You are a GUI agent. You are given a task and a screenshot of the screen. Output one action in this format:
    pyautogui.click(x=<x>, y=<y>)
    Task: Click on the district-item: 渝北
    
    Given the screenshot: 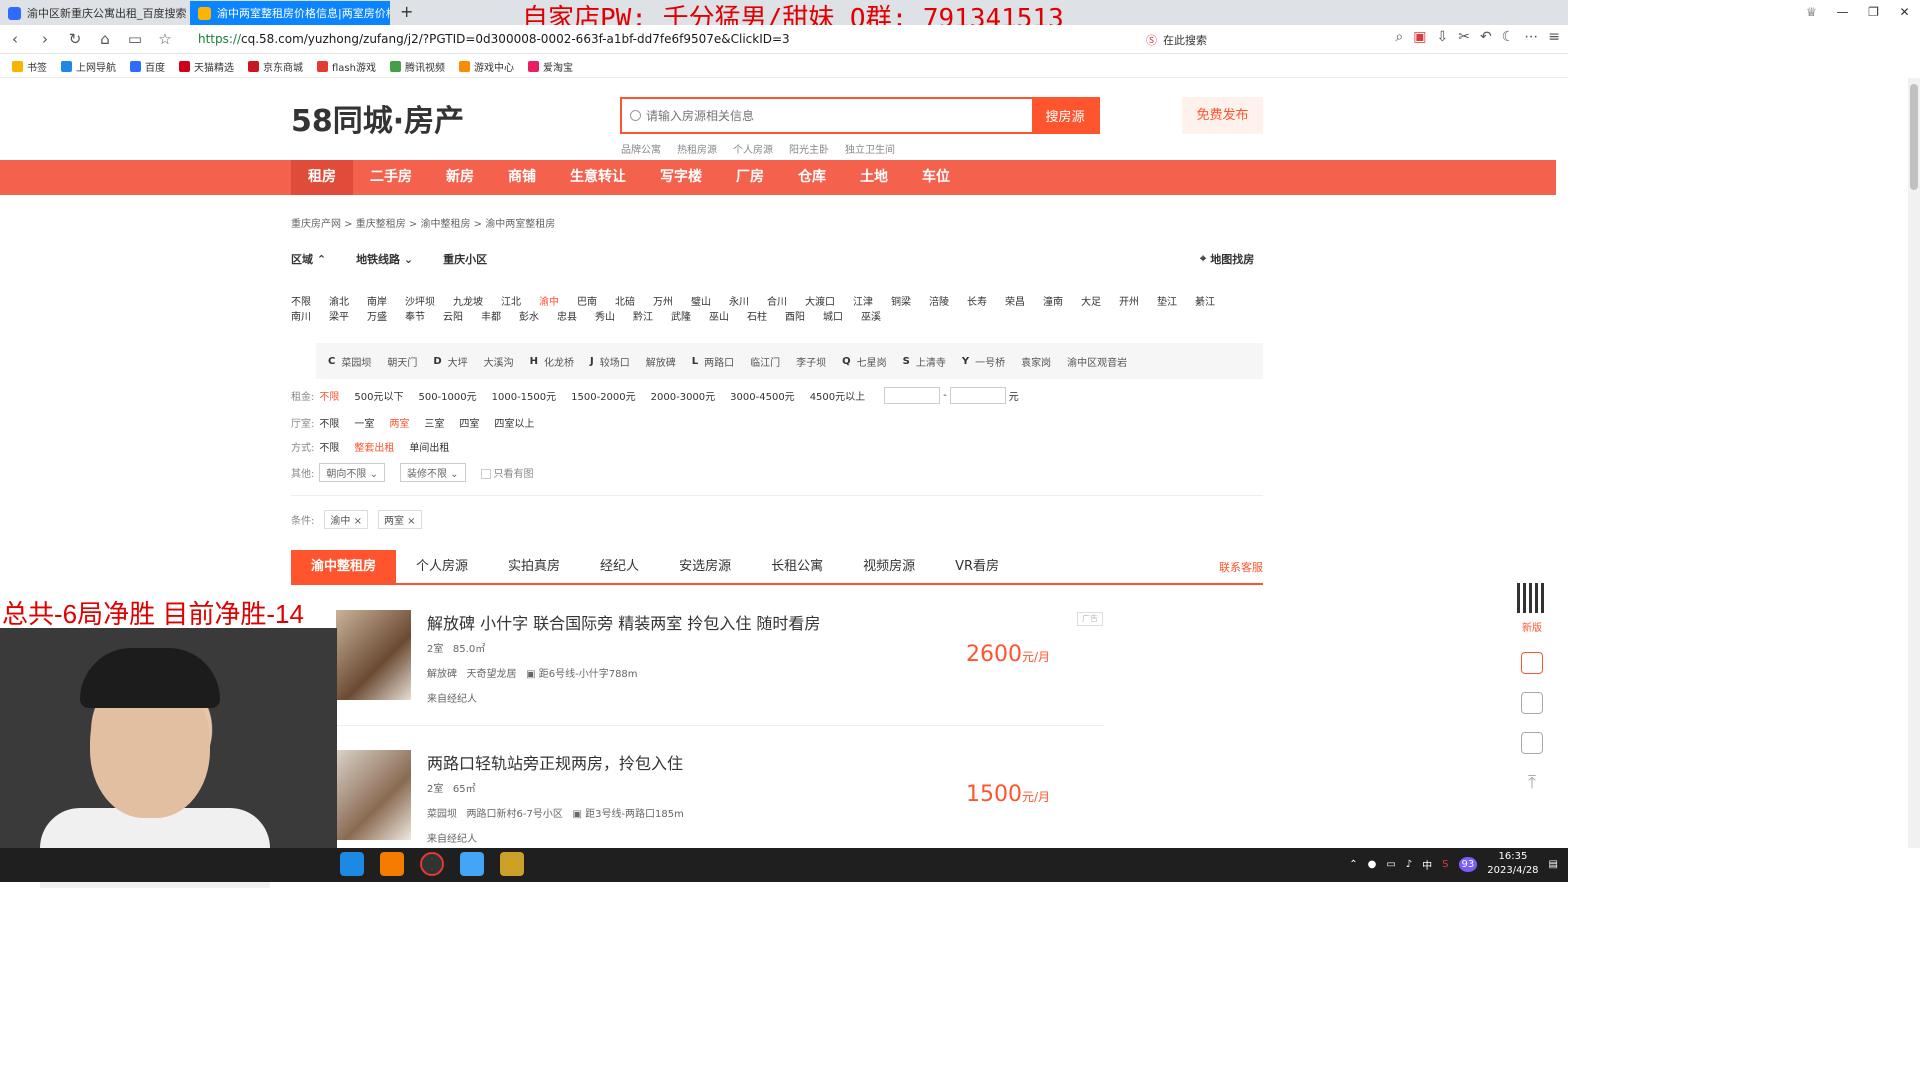 What is the action you would take?
    pyautogui.click(x=339, y=302)
    